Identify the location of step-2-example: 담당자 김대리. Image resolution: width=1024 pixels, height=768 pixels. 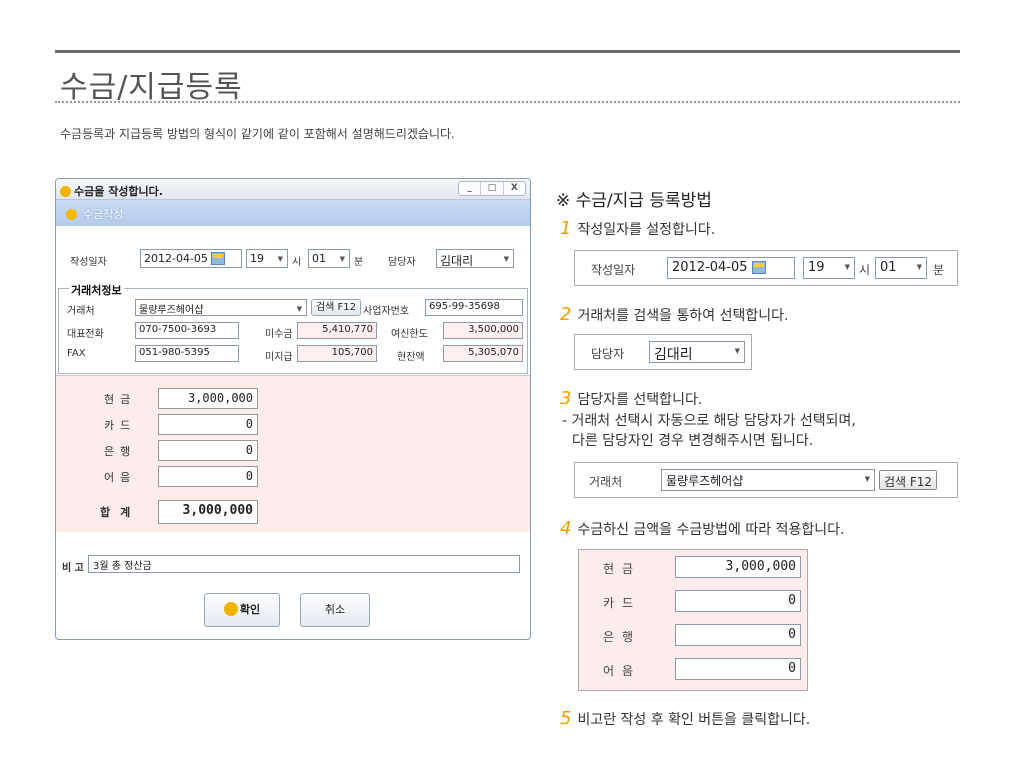
(663, 352).